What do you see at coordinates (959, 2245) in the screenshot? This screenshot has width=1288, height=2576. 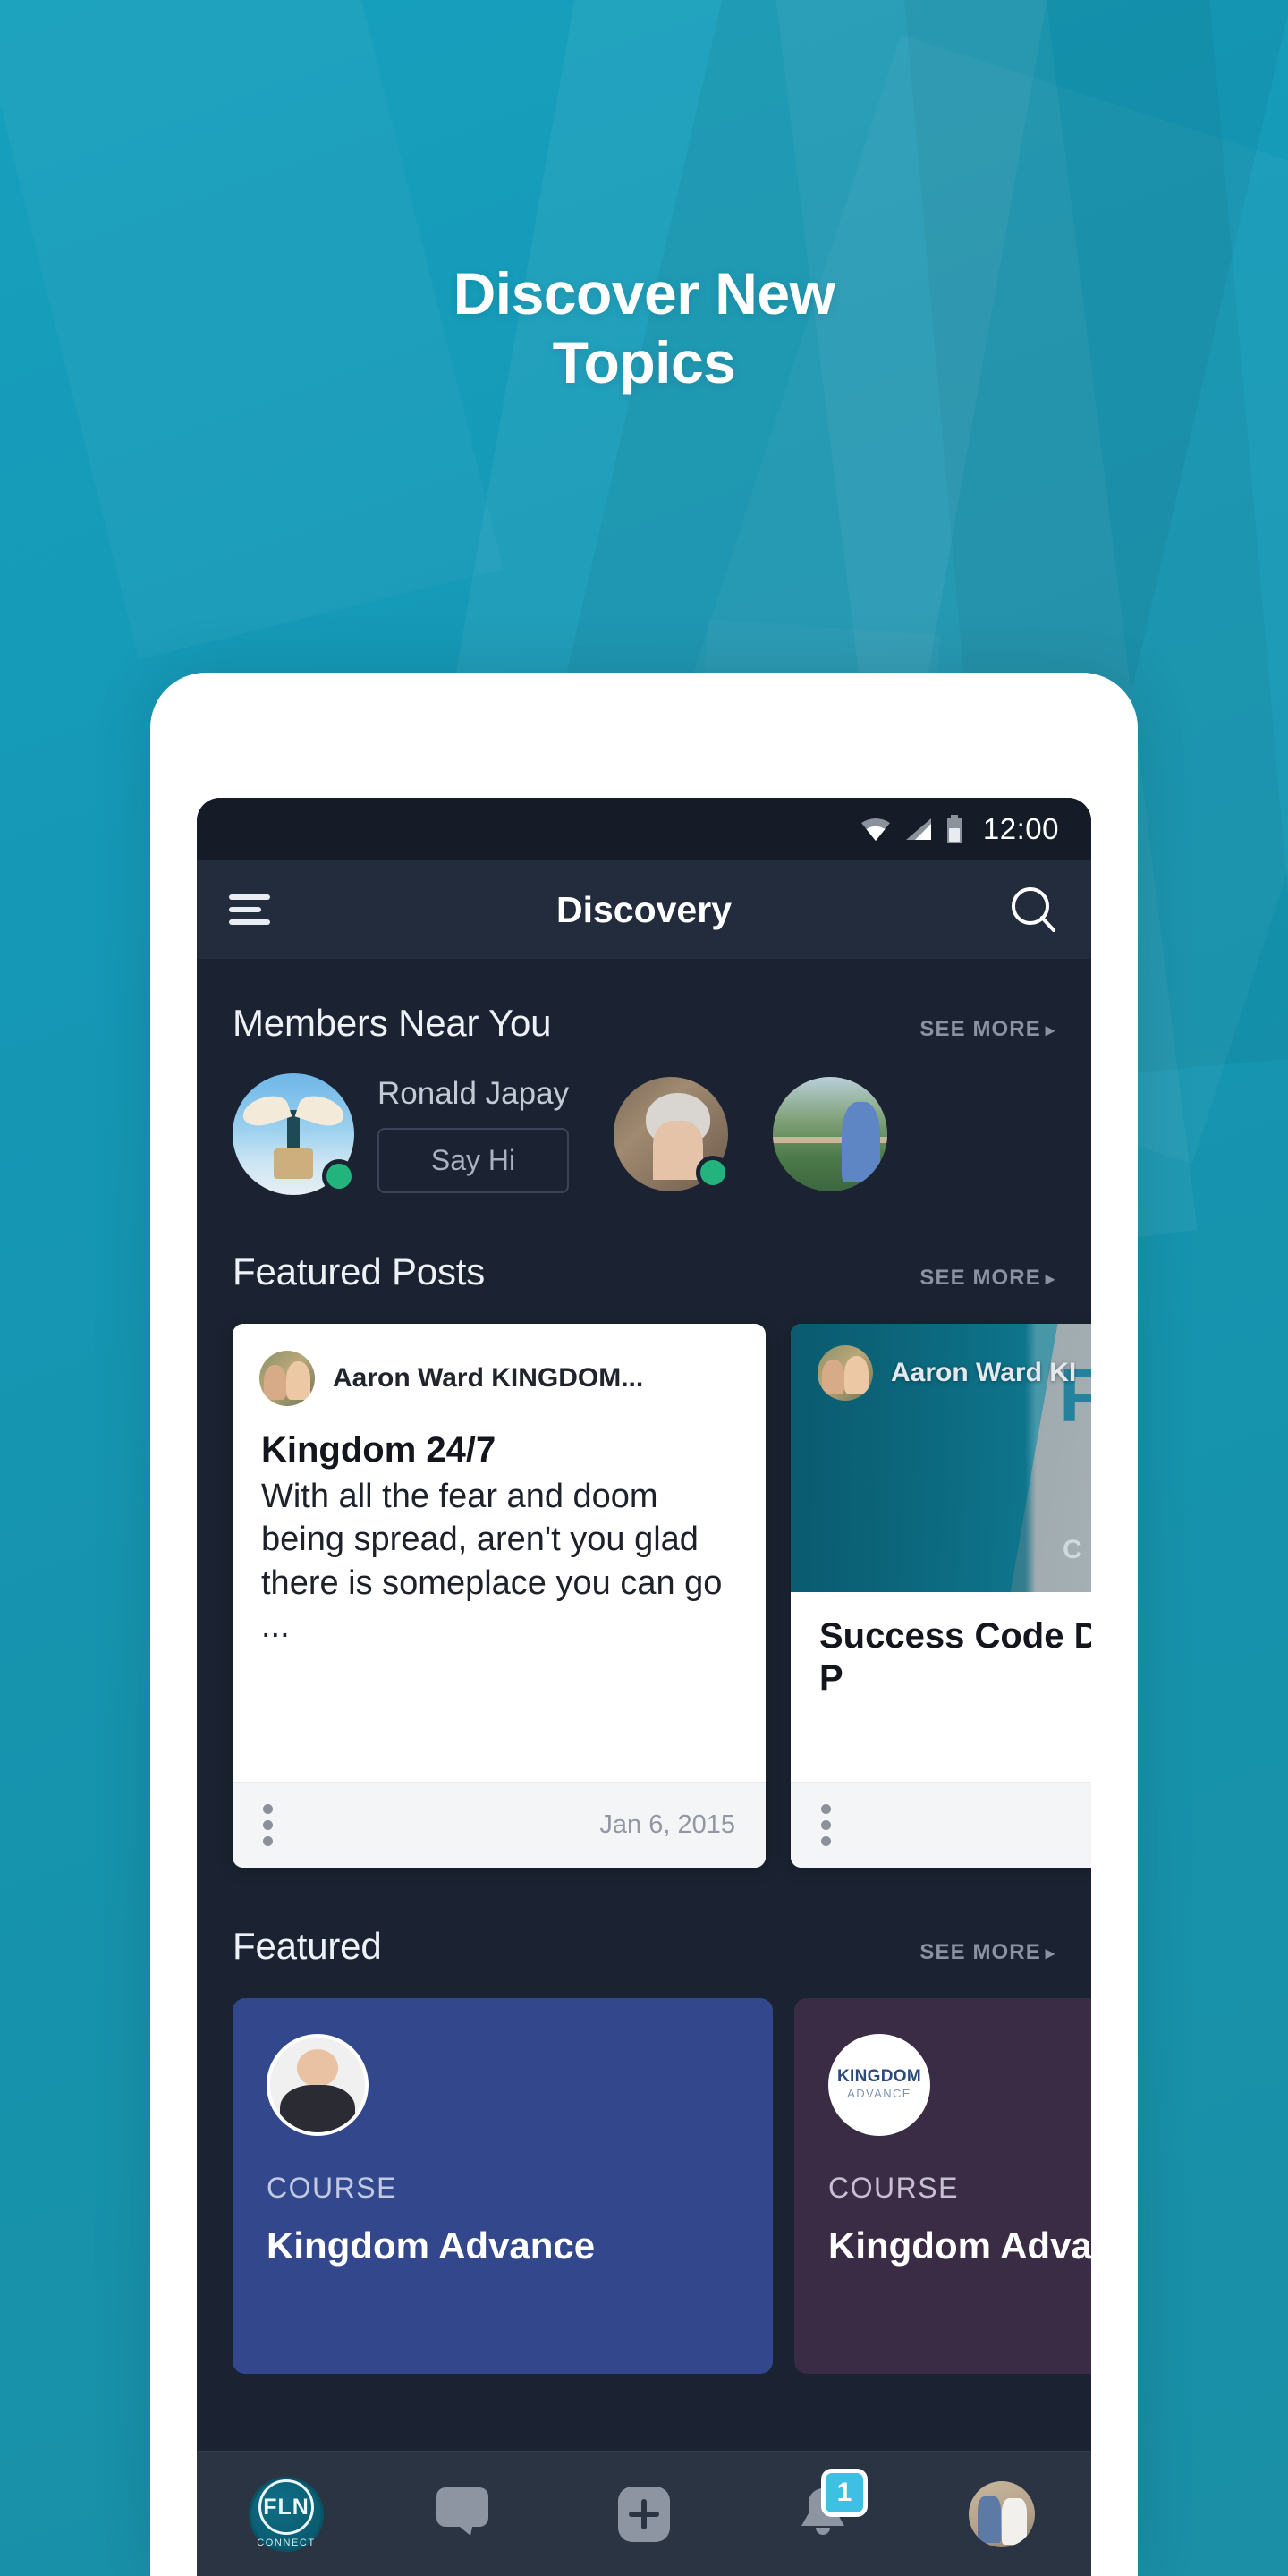 I see `course-name: Kingdom Adva` at bounding box center [959, 2245].